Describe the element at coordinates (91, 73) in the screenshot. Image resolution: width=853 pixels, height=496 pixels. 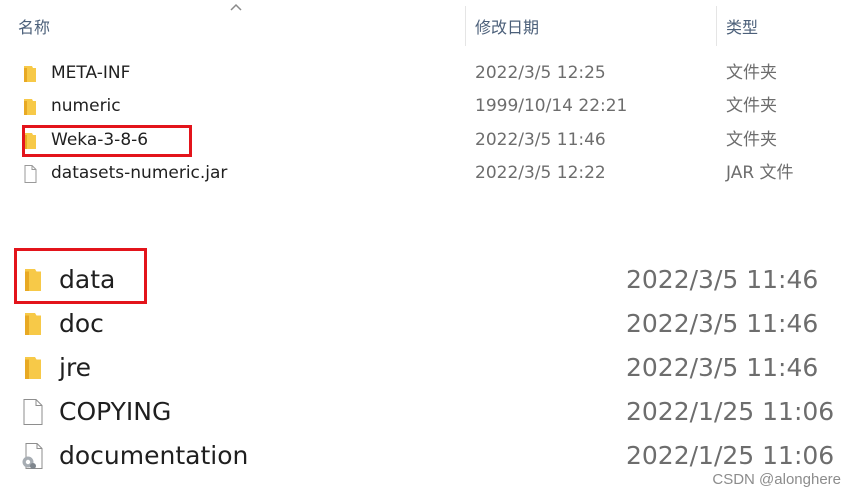
I see `file-name: META-INF` at that location.